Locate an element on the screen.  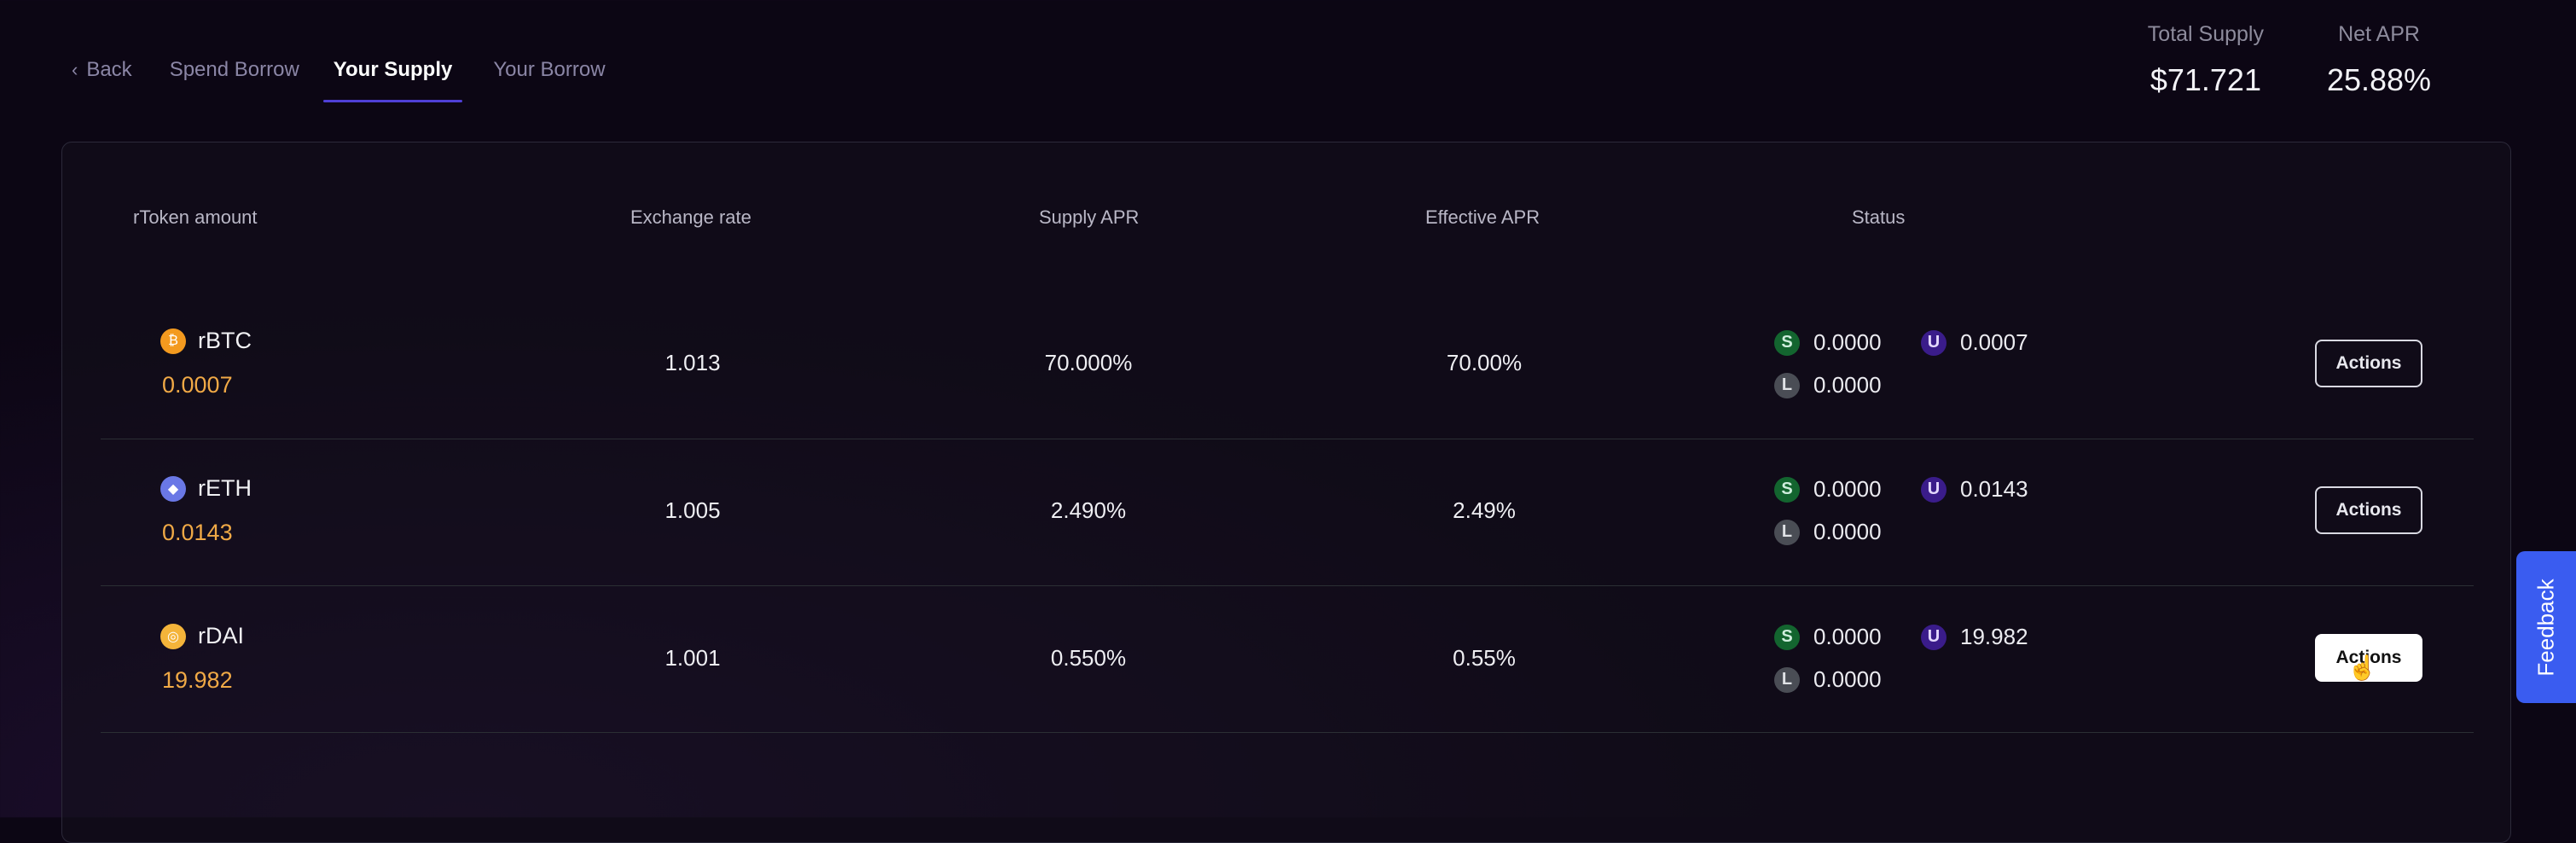
supply-apr-value: 70.000% is located at coordinates (1088, 362).